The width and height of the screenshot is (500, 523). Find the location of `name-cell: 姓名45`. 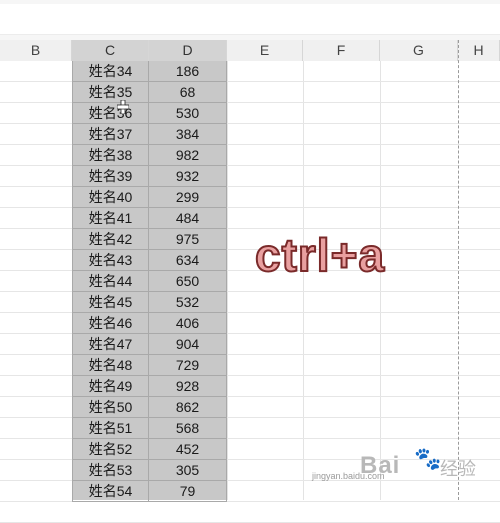

name-cell: 姓名45 is located at coordinates (110, 302).